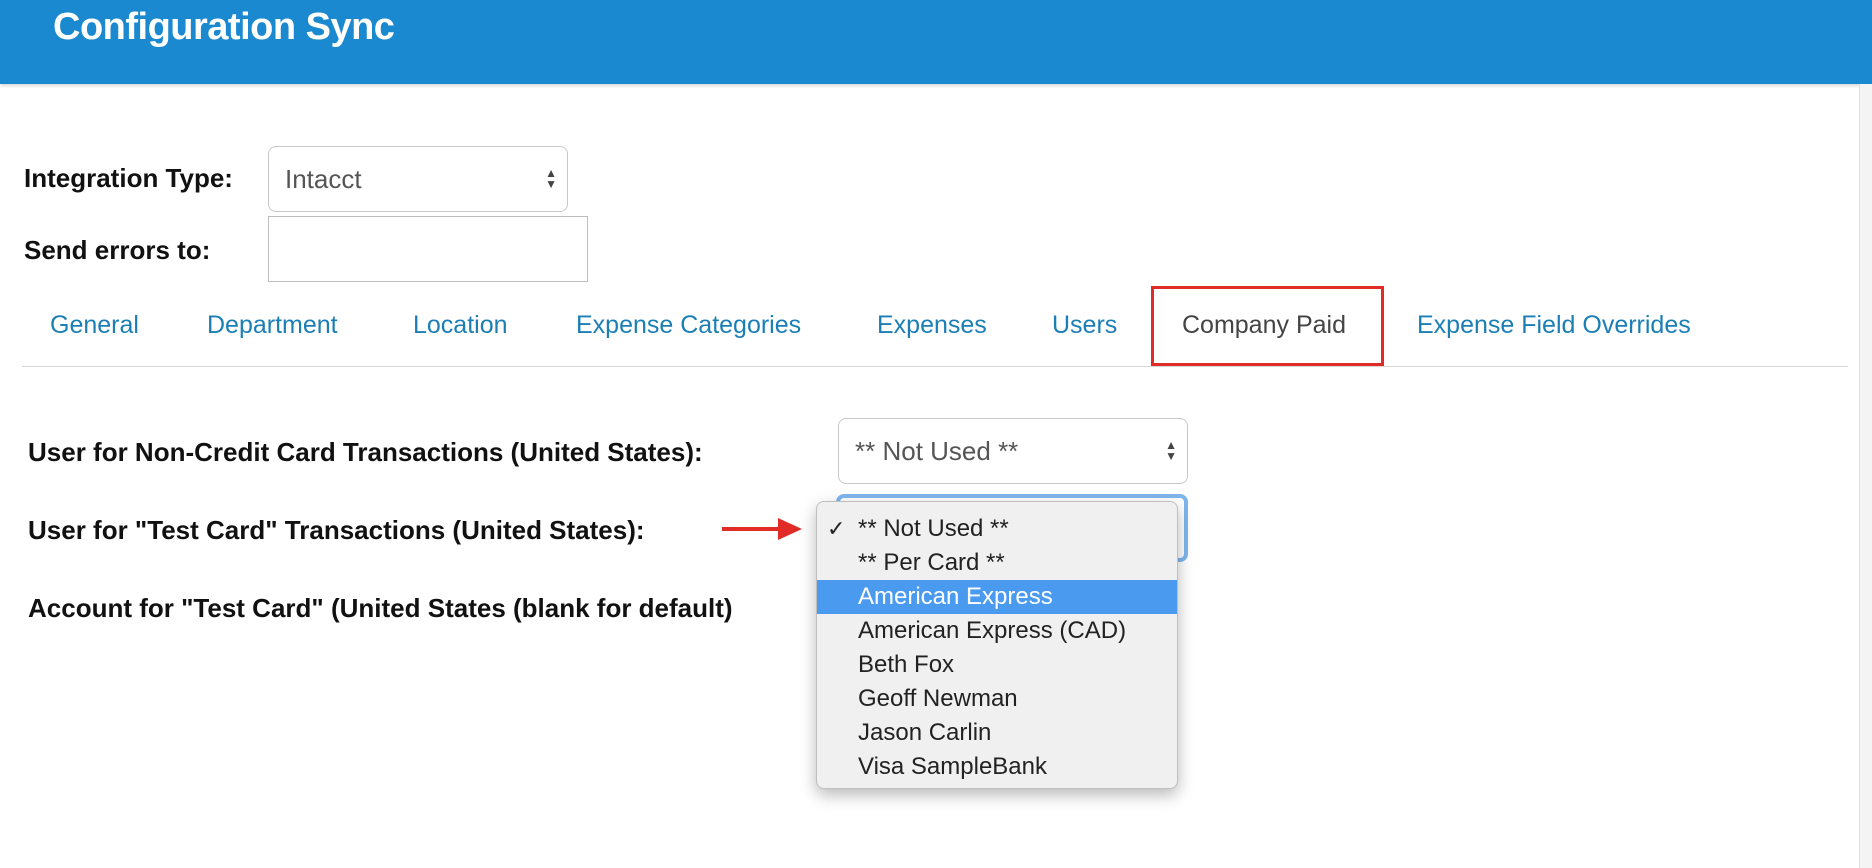  Describe the element at coordinates (836, 528) in the screenshot. I see `checkmark-icon: ✓` at that location.